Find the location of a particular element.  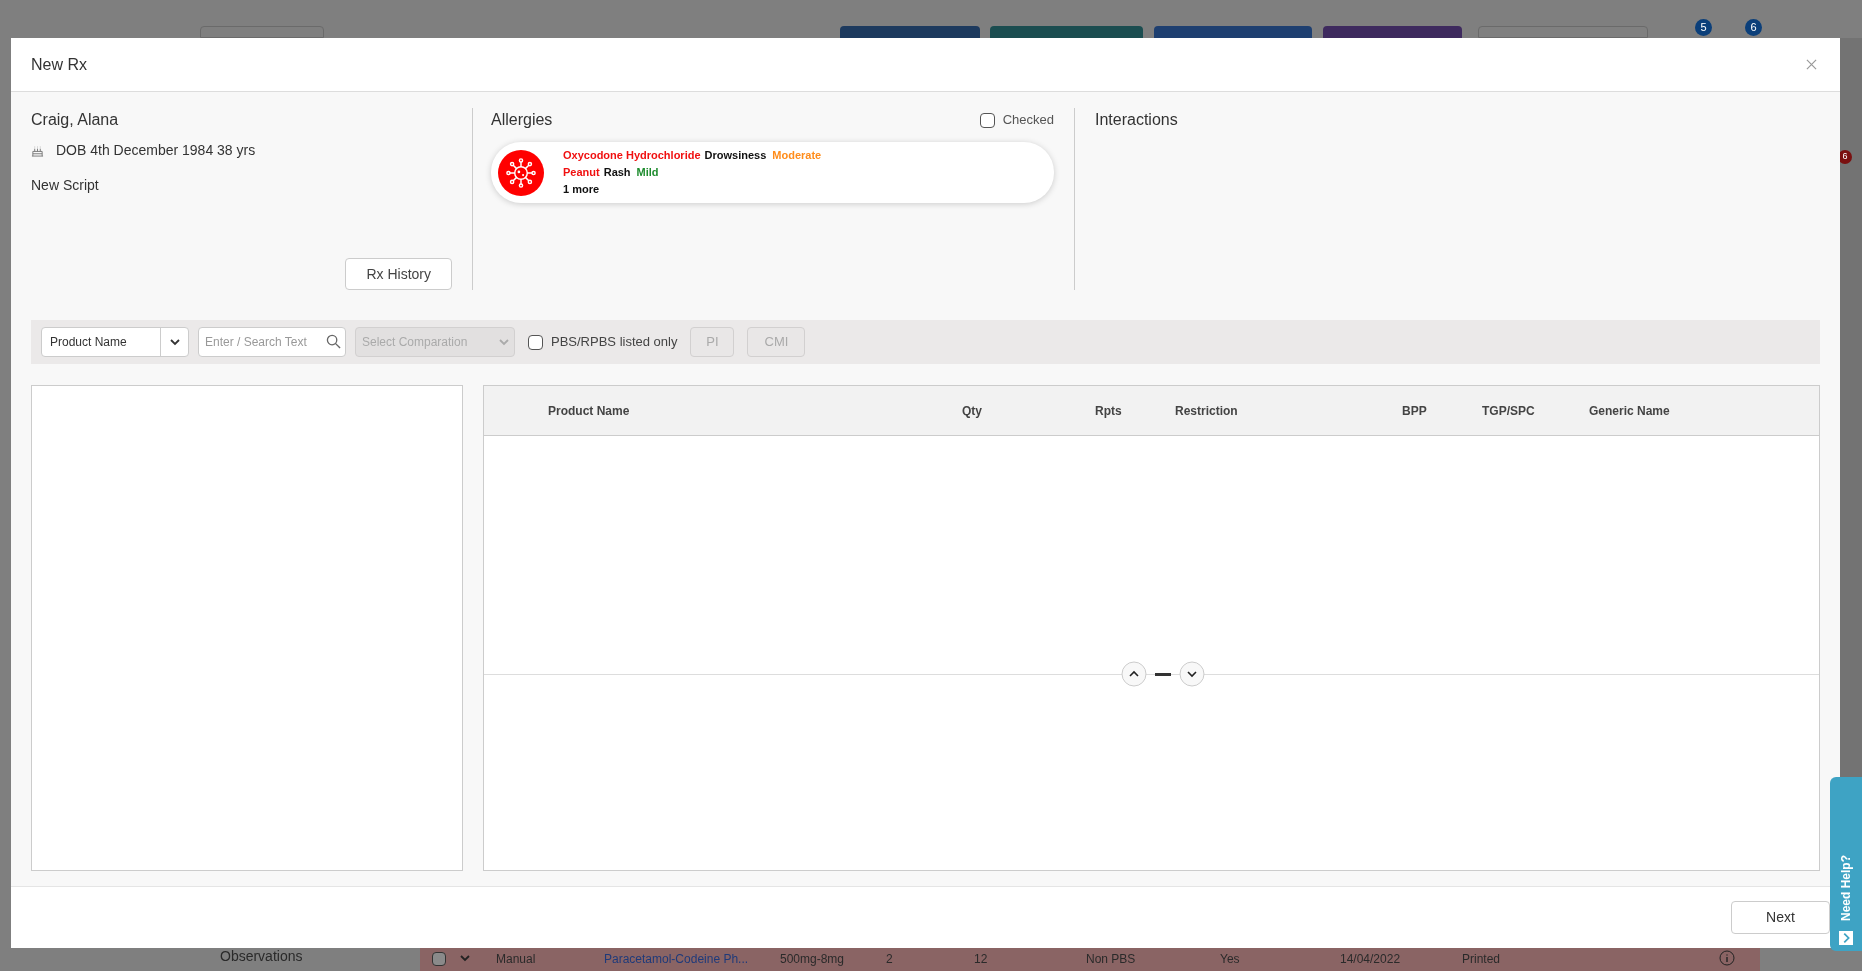

info-icon is located at coordinates (1727, 958).